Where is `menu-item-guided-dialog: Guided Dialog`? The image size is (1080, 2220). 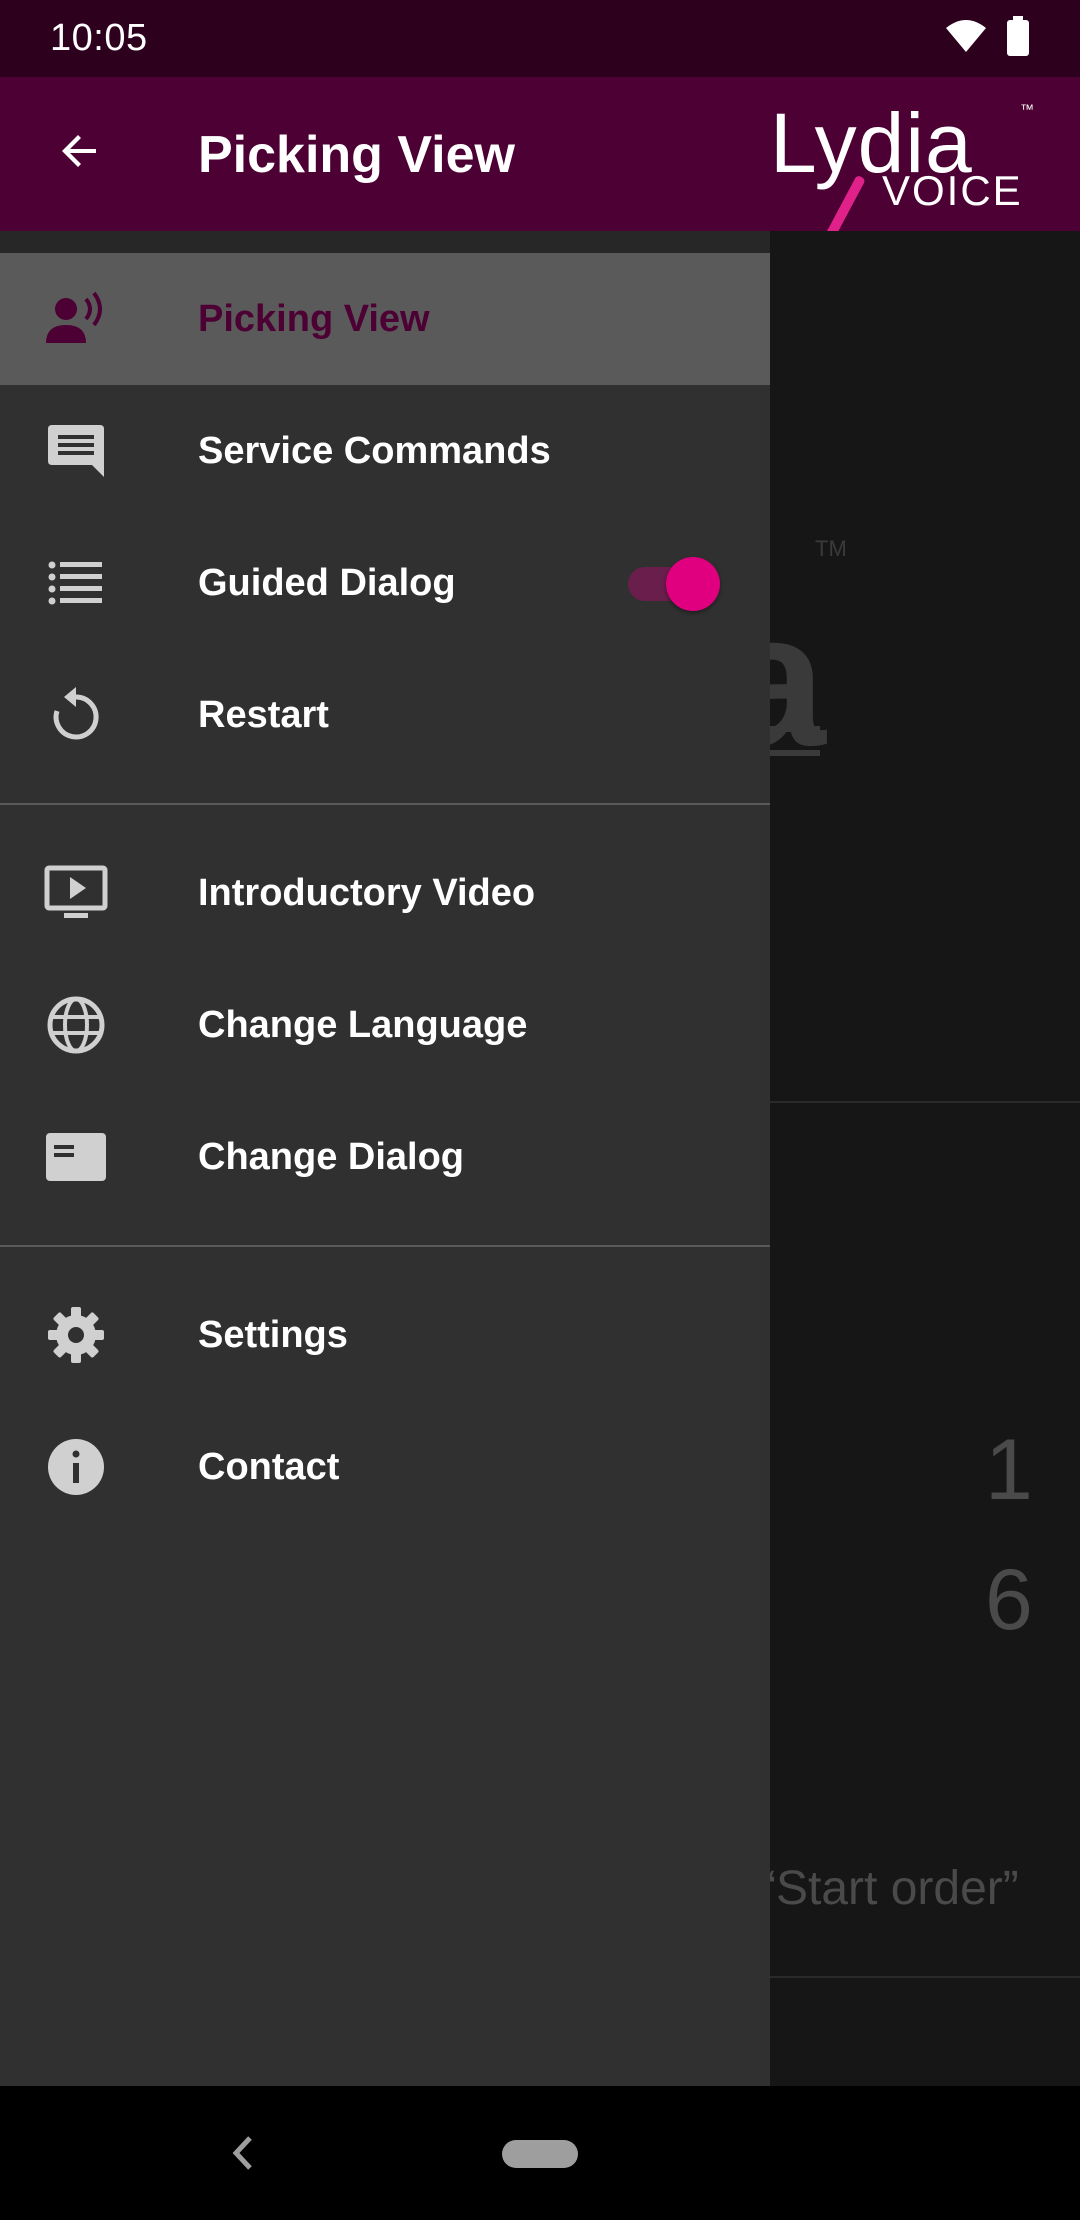 menu-item-guided-dialog: Guided Dialog is located at coordinates (385, 583).